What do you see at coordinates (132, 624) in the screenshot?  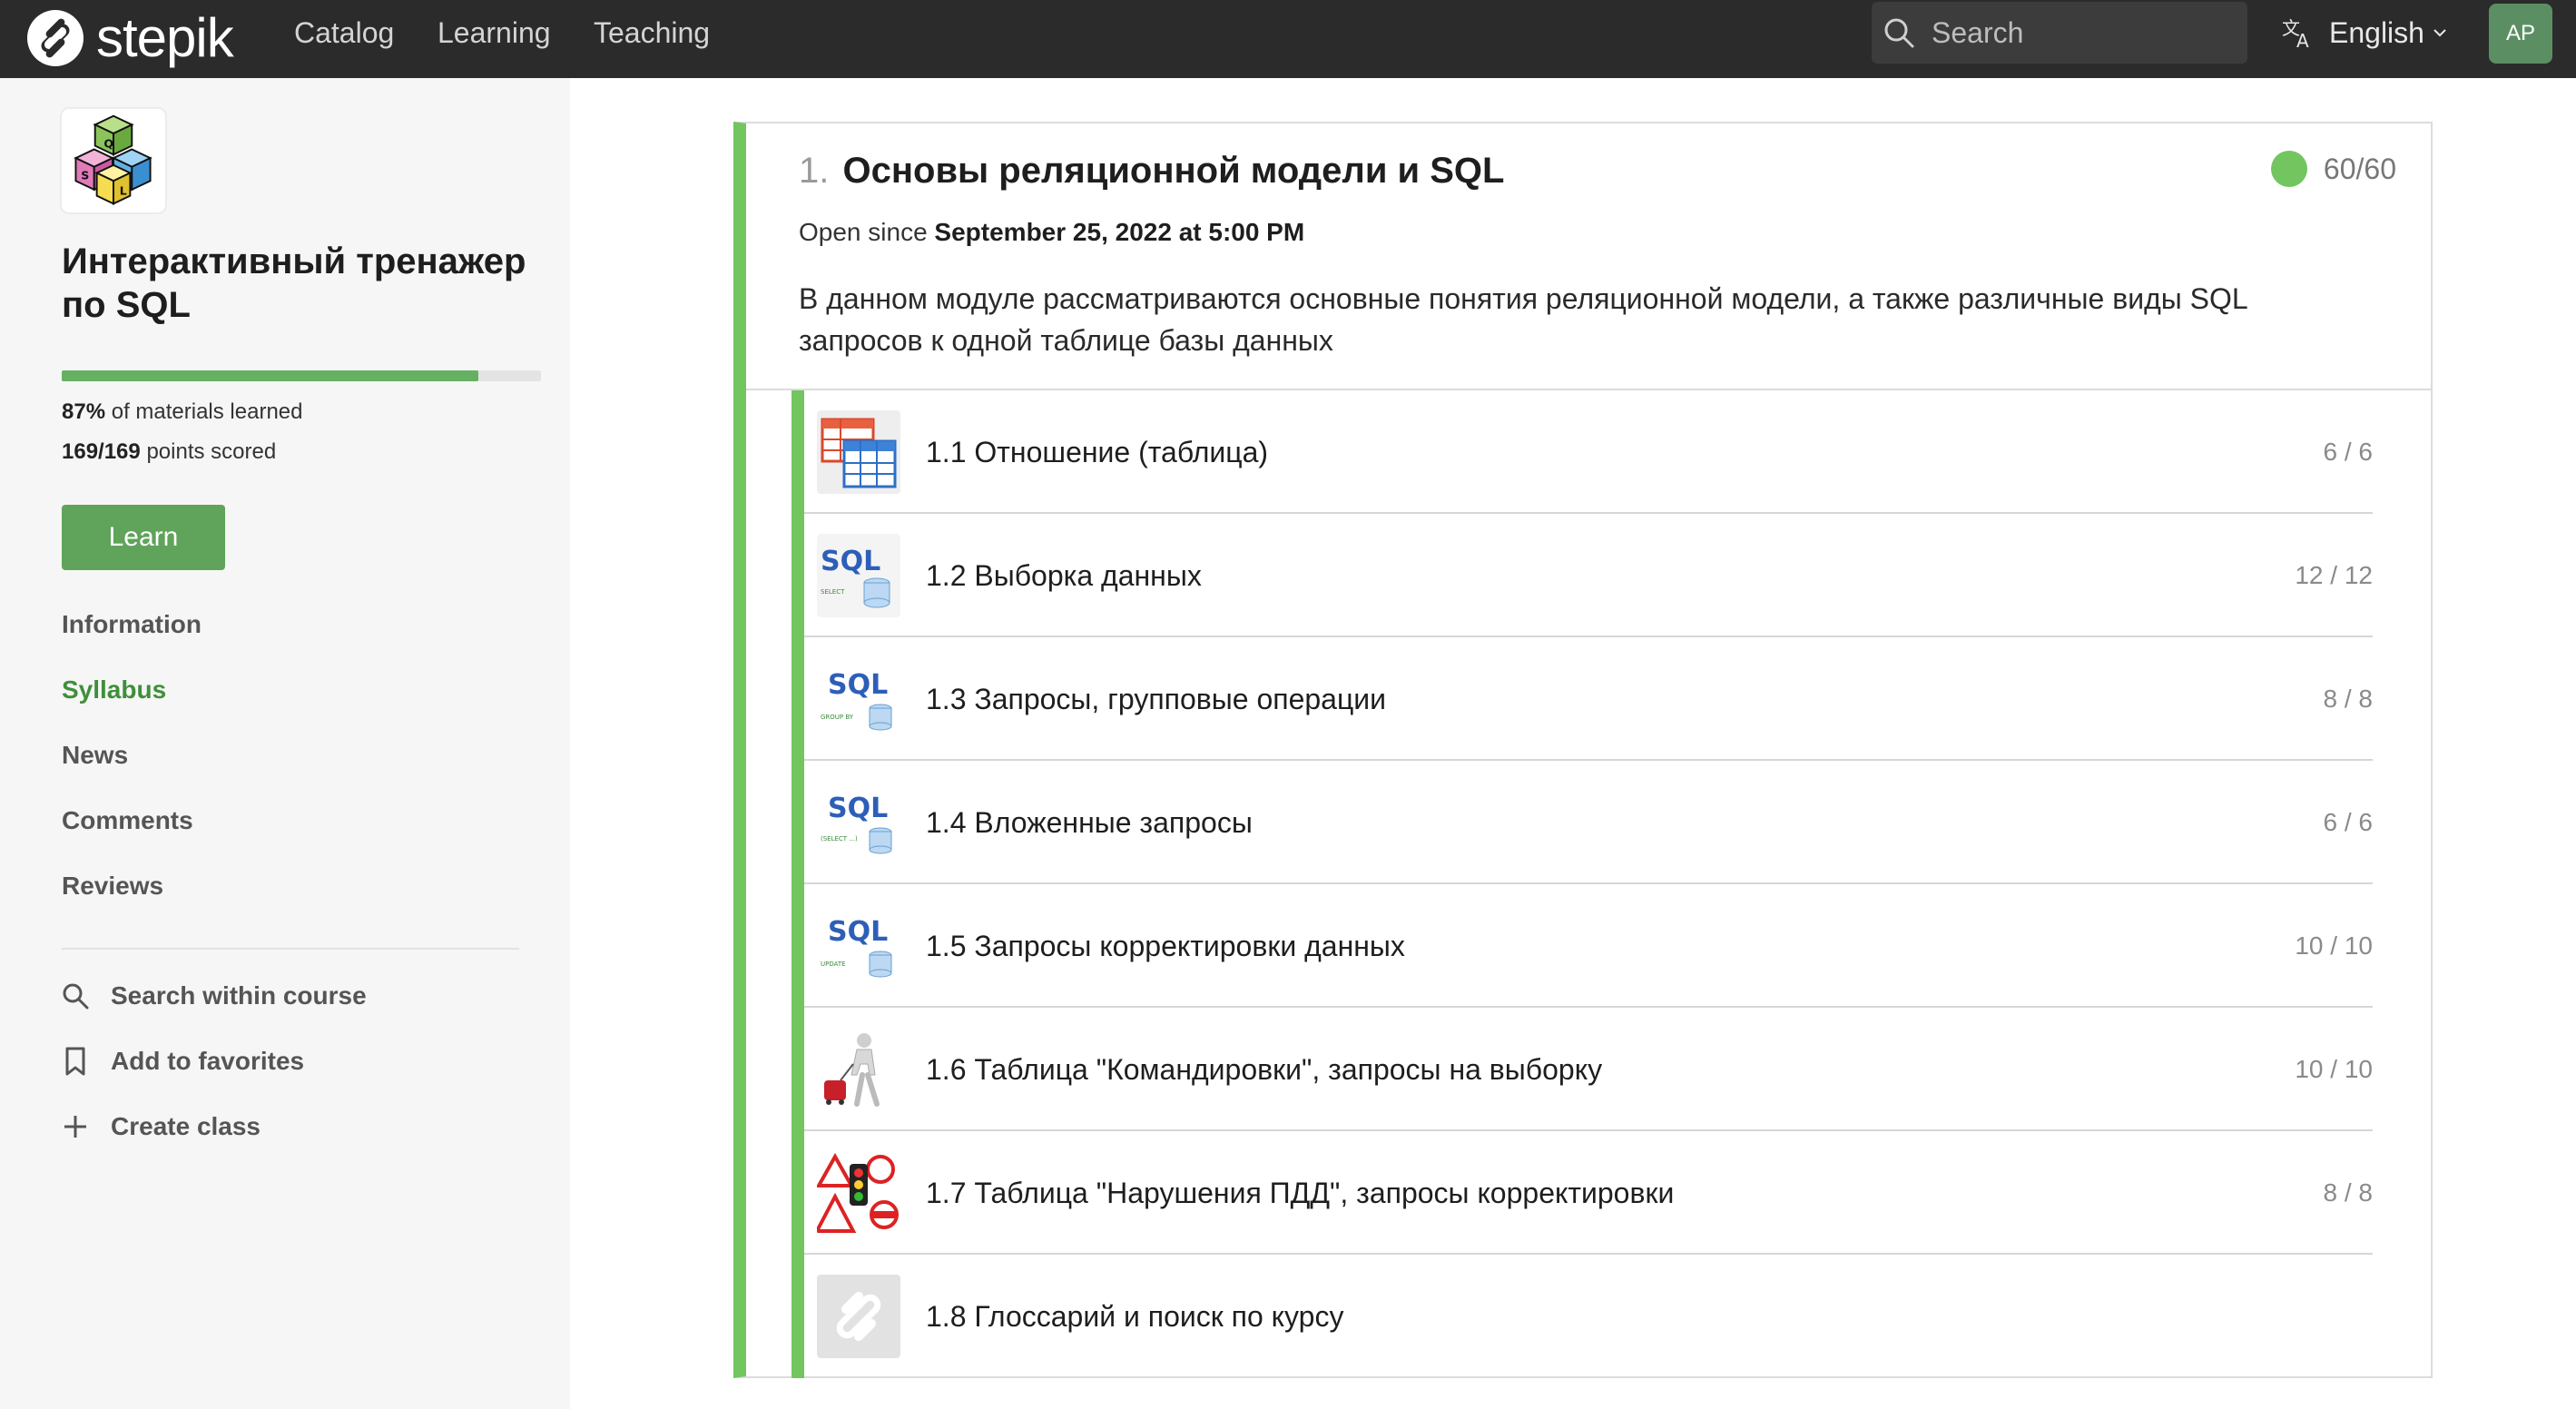 I see `sidebar-link-information: Information` at bounding box center [132, 624].